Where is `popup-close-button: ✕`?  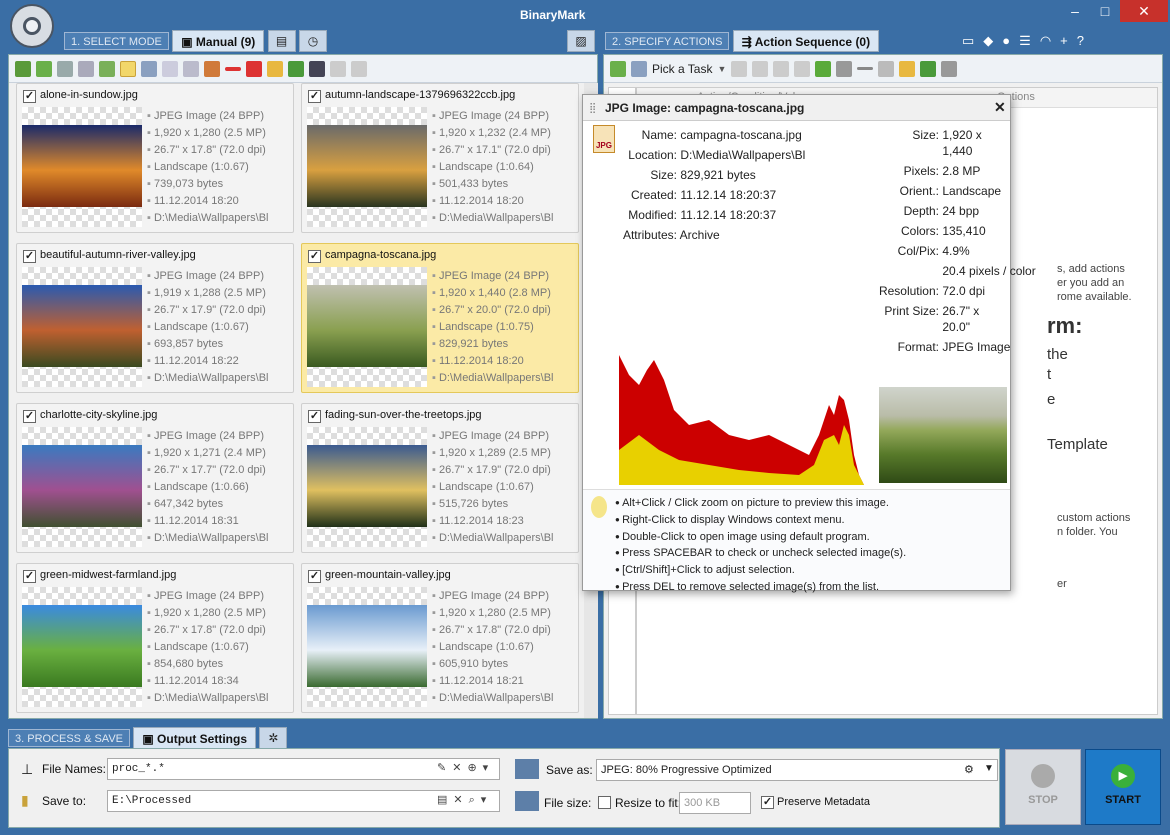 popup-close-button: ✕ is located at coordinates (1000, 107).